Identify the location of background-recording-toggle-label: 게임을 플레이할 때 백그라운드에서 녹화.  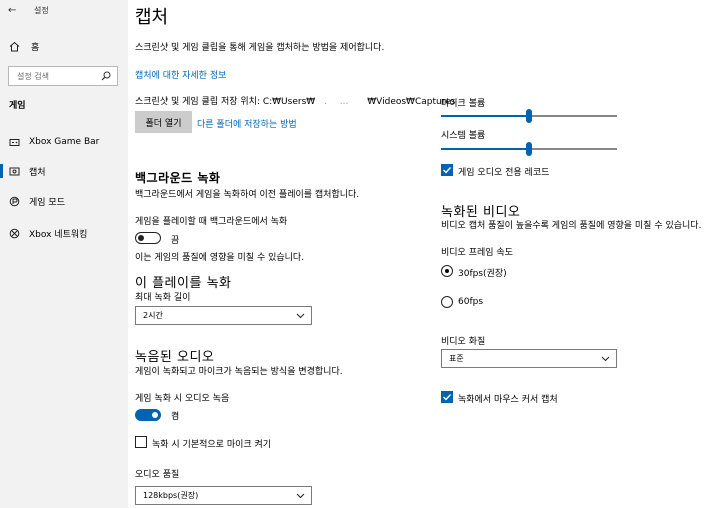
(211, 222).